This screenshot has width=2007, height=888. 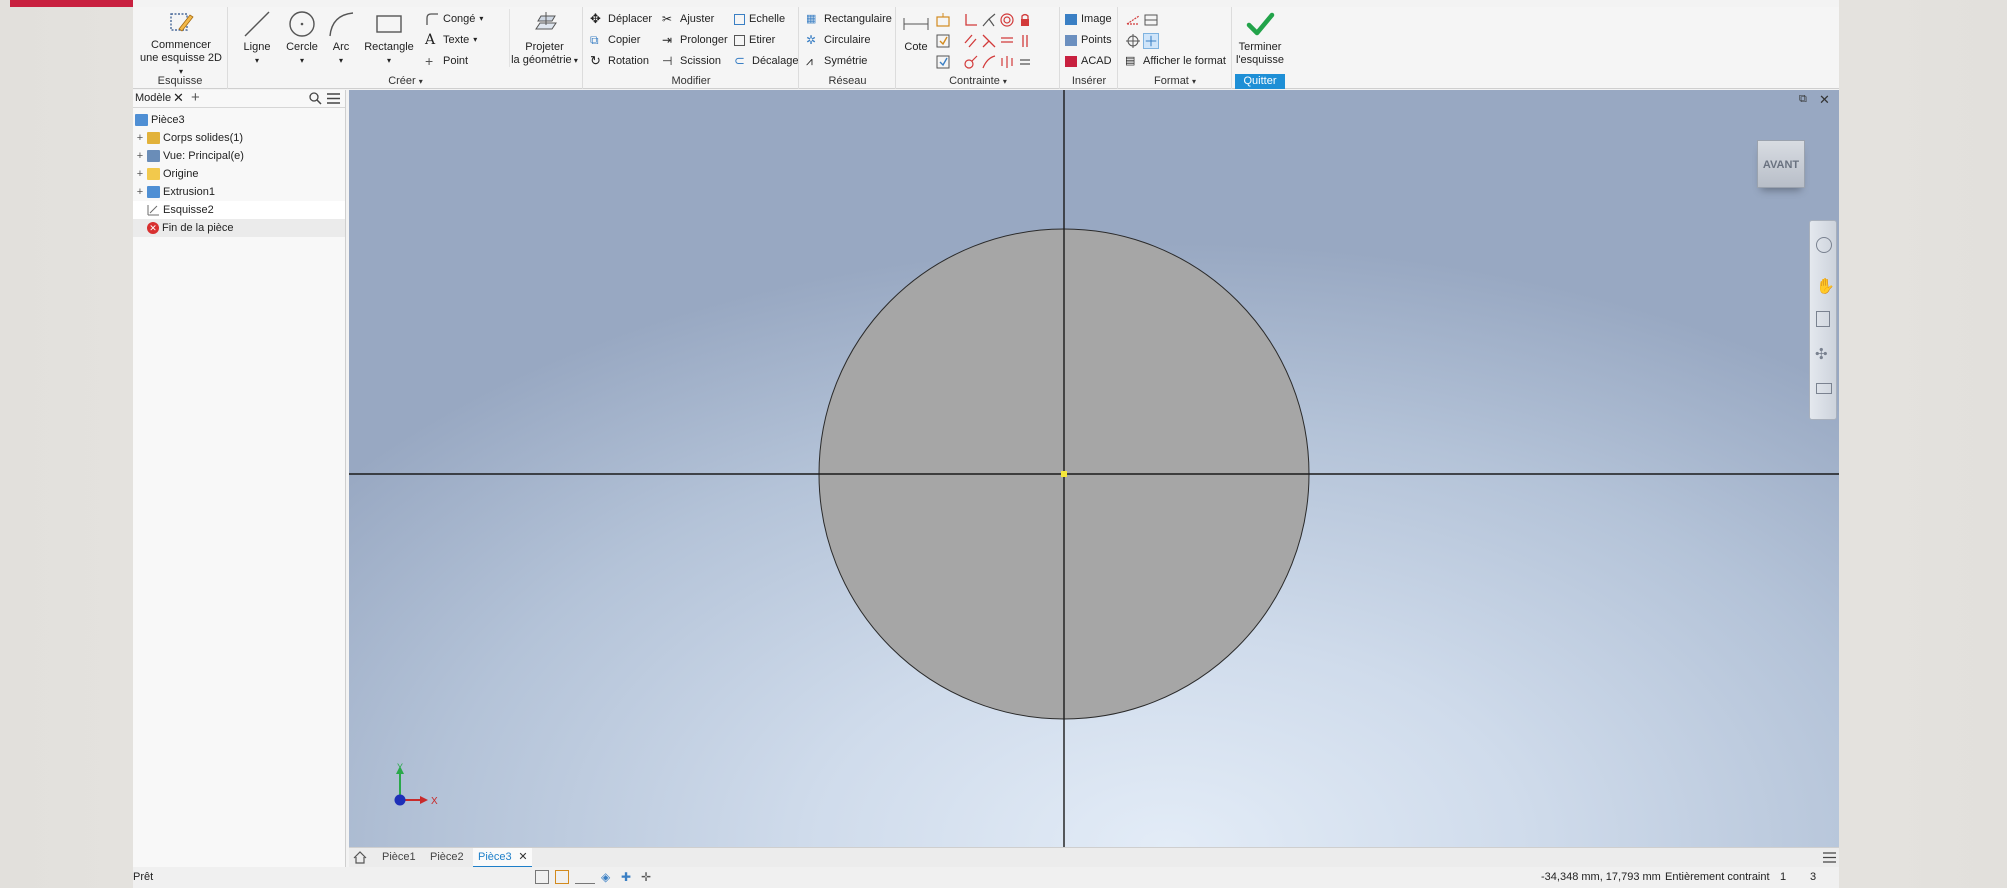 What do you see at coordinates (1088, 19) in the screenshot?
I see `insert-image-button: Image` at bounding box center [1088, 19].